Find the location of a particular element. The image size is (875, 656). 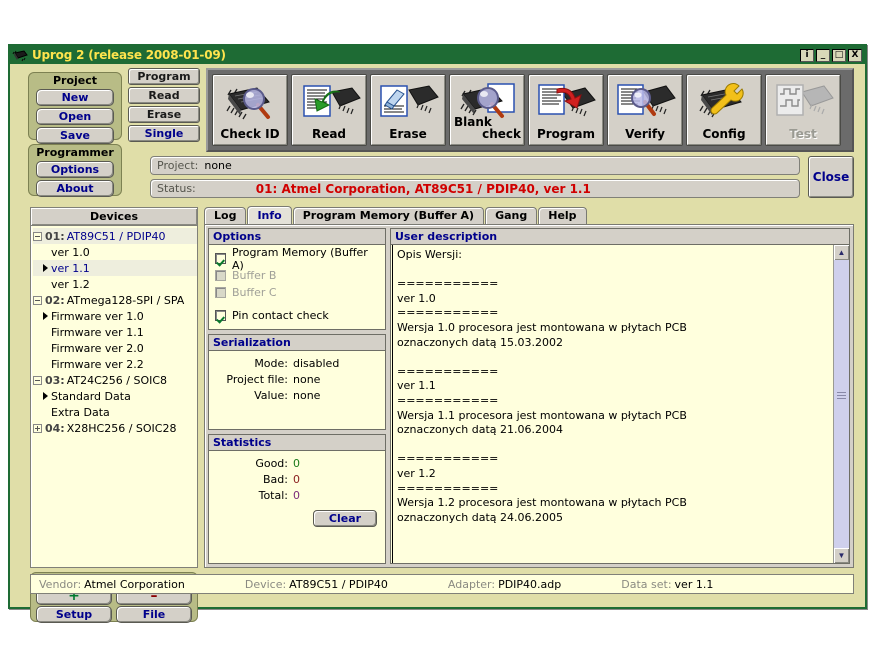

tab-gang: Gang is located at coordinates (511, 216).